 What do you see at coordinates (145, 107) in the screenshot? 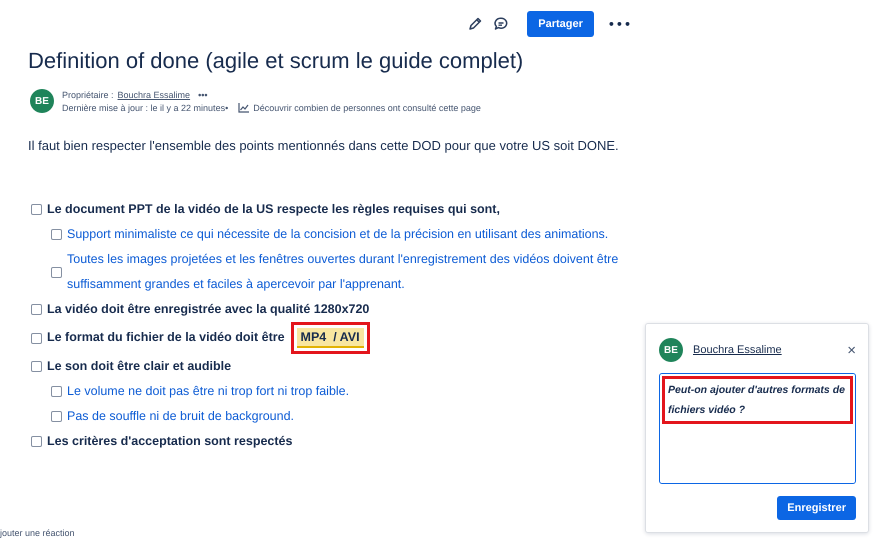
I see `last-updated: Dernière mise à jour : le il y a 22 minutes•` at bounding box center [145, 107].